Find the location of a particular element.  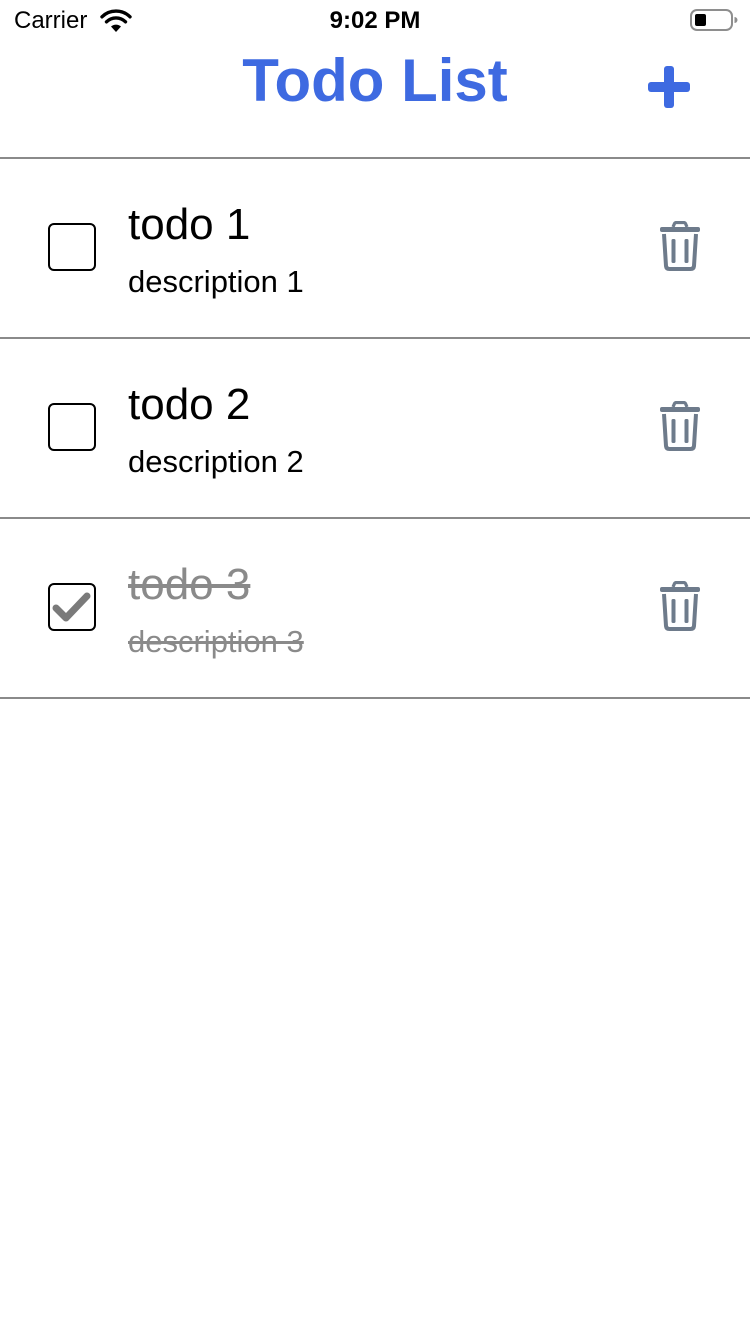

add-todo-button is located at coordinates (669, 87).